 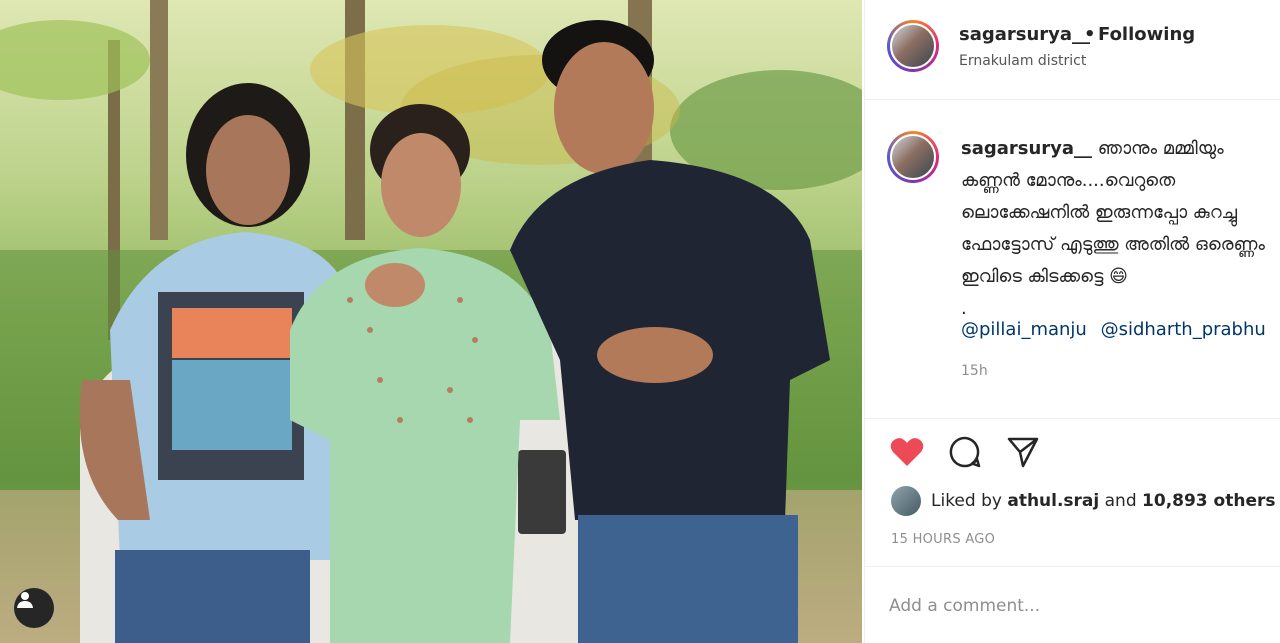 I want to click on post-timestamp: 15 HOURS AGO, so click(x=943, y=539).